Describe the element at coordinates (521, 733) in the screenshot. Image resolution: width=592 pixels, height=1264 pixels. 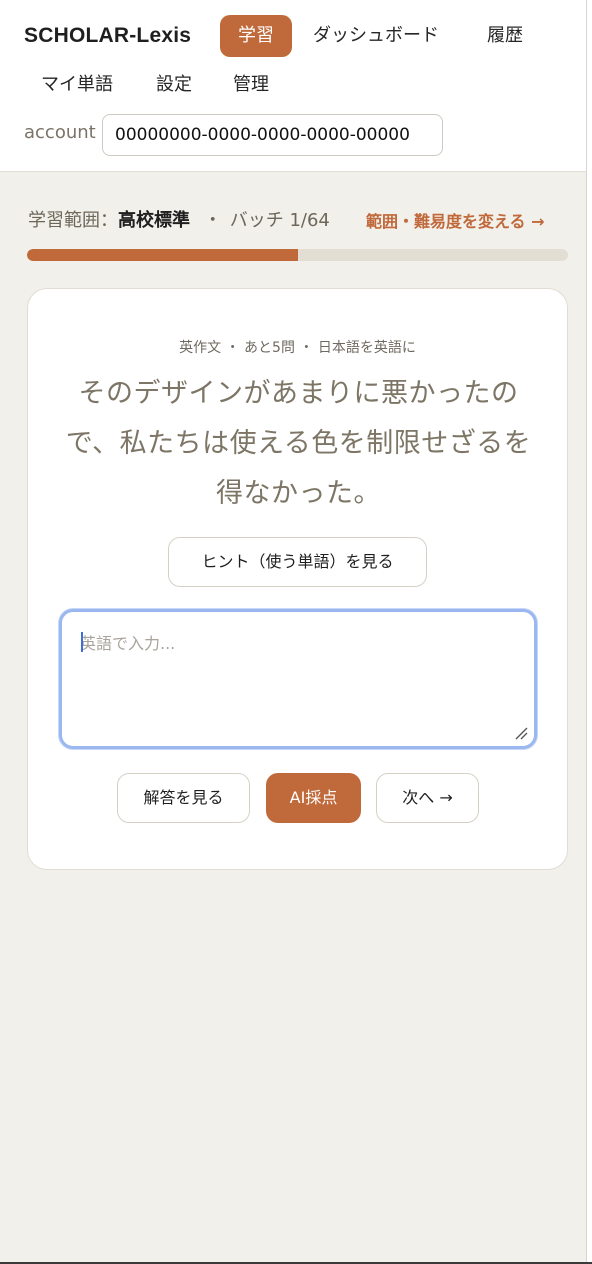
I see `resize-grip-icon` at that location.